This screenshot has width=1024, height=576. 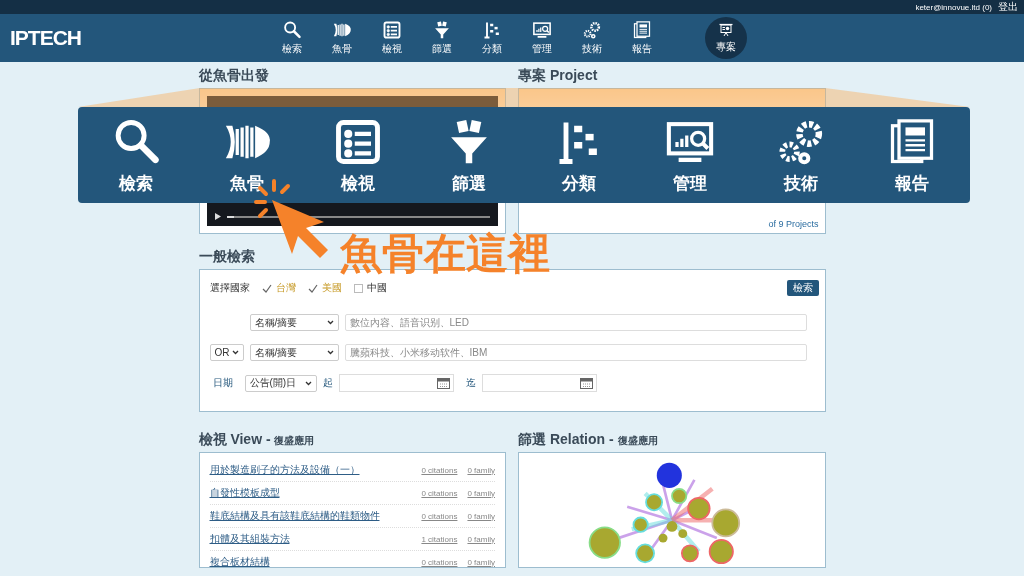 What do you see at coordinates (690, 155) in the screenshot?
I see `enlarged-menu-item: 管理` at bounding box center [690, 155].